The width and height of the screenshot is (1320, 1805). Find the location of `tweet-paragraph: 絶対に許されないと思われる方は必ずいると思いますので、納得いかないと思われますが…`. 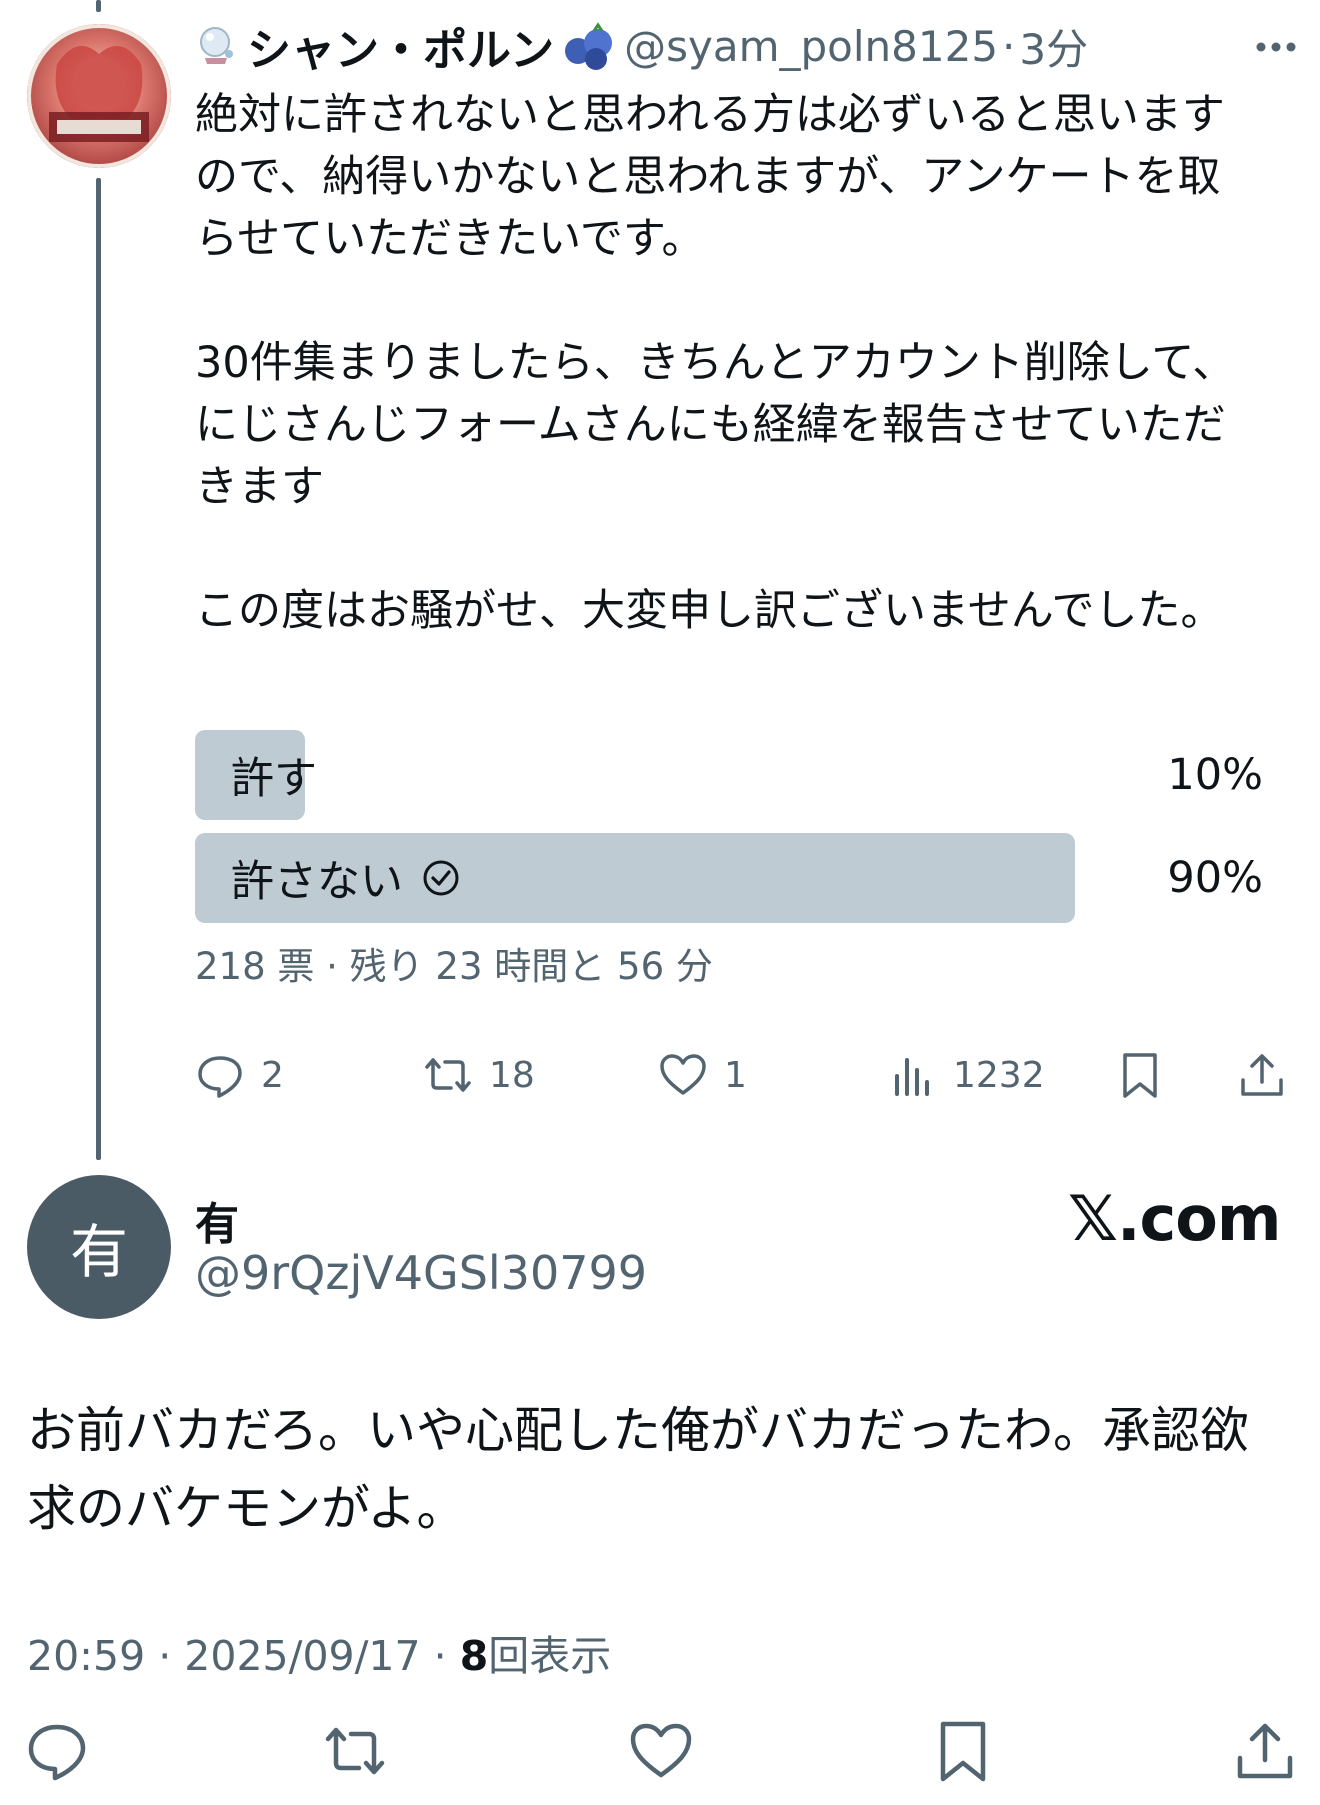

tweet-paragraph: 絶対に許されないと思われる方は必ずいると思いますので、納得いかないと思われますが… is located at coordinates (710, 177).